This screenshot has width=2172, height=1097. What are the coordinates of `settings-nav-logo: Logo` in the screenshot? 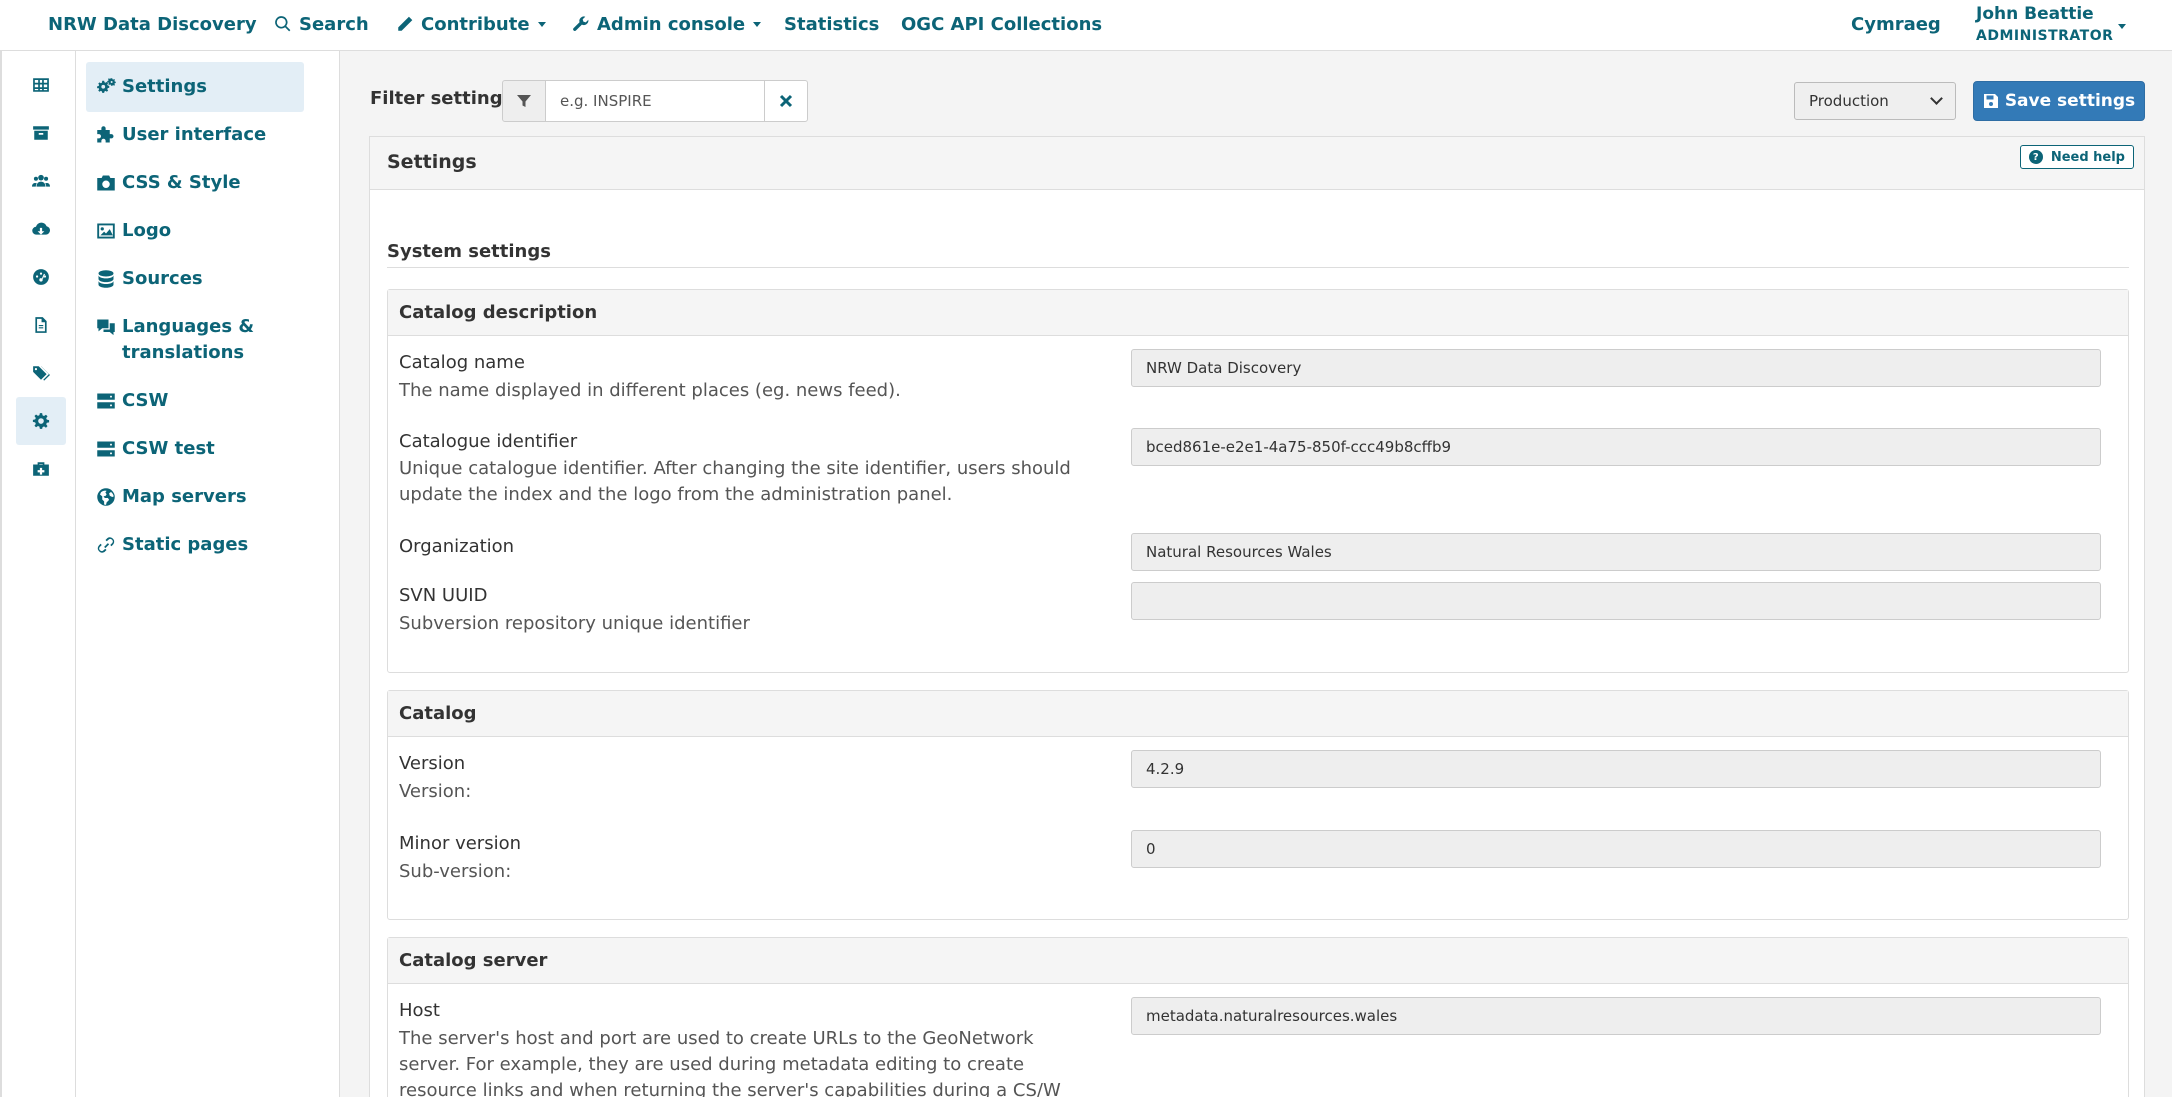 It's located at (195, 231).